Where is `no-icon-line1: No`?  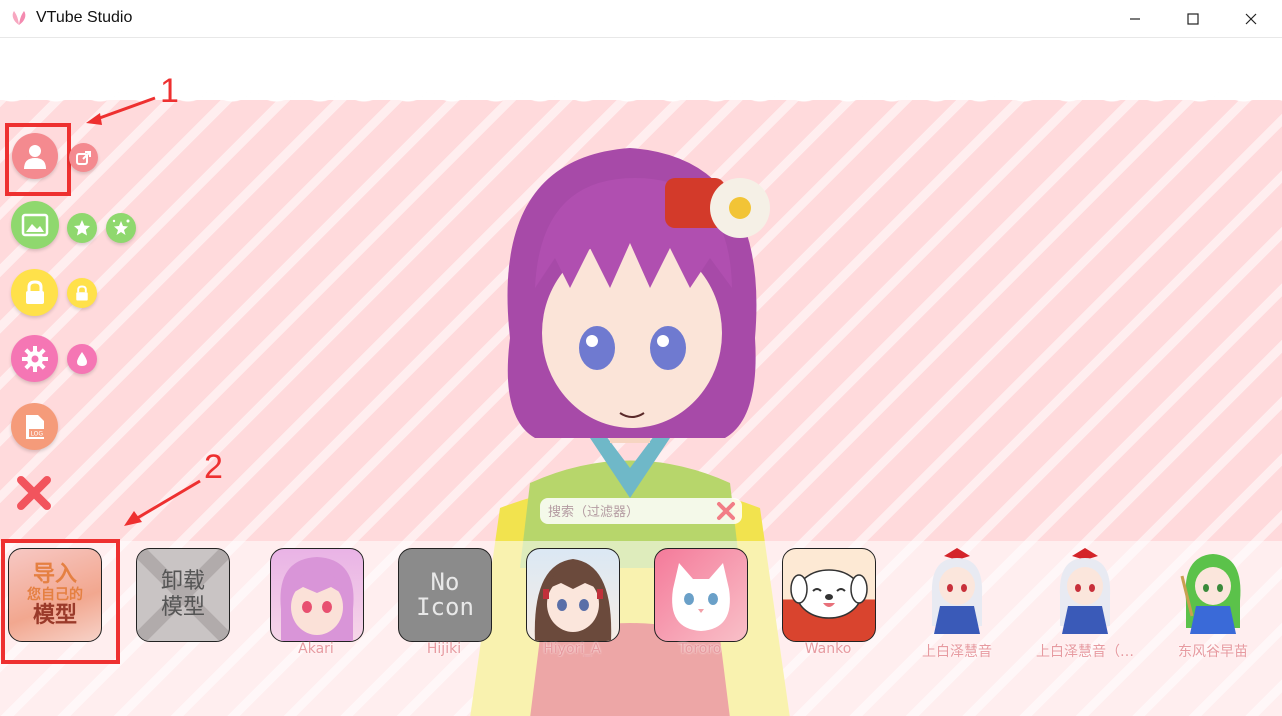 no-icon-line1: No is located at coordinates (445, 581).